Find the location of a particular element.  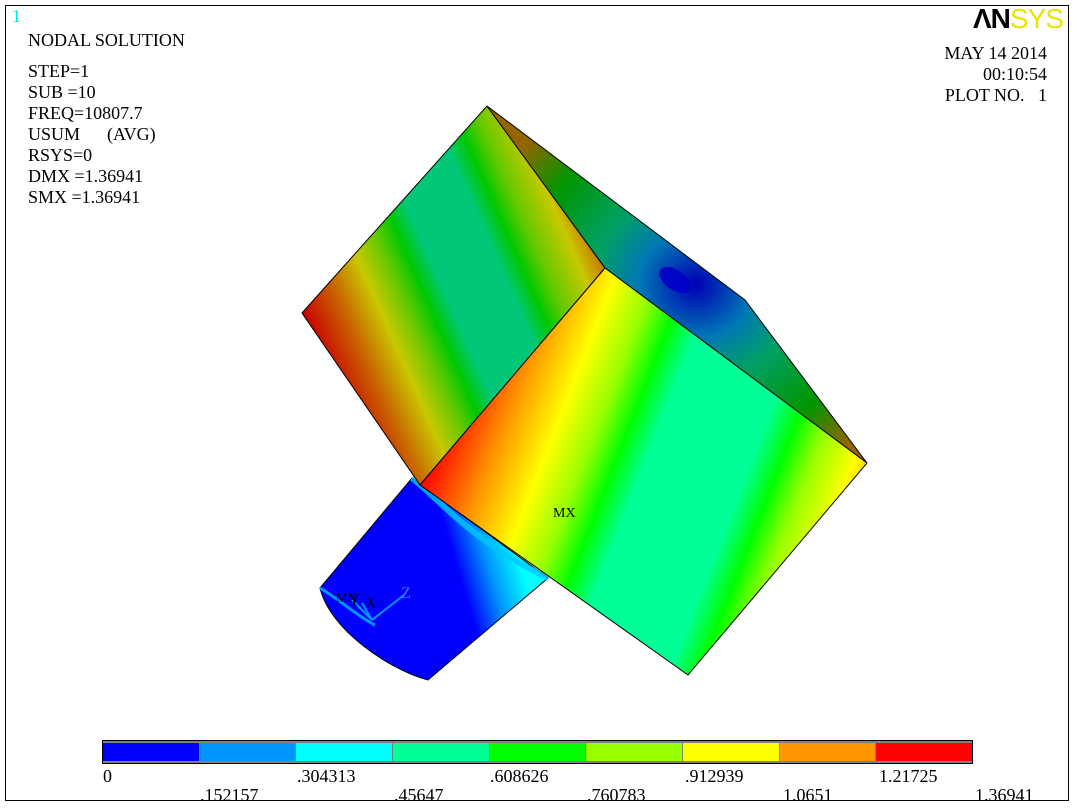

tick-top-3: .912939 is located at coordinates (714, 776).